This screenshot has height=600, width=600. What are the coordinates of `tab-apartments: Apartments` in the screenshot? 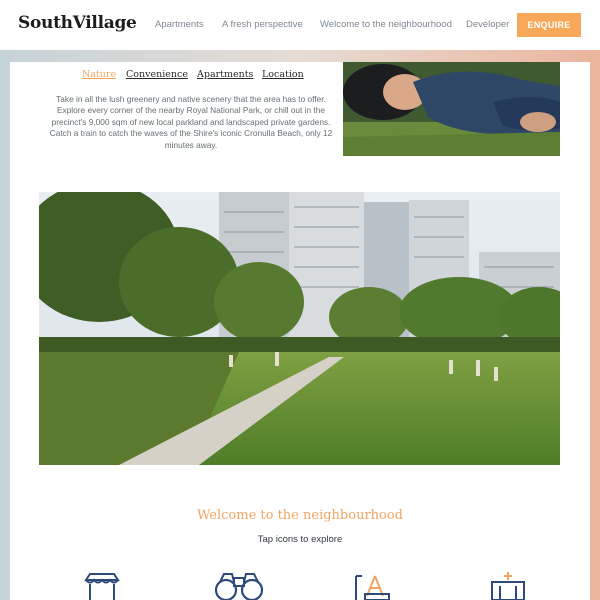 It's located at (225, 74).